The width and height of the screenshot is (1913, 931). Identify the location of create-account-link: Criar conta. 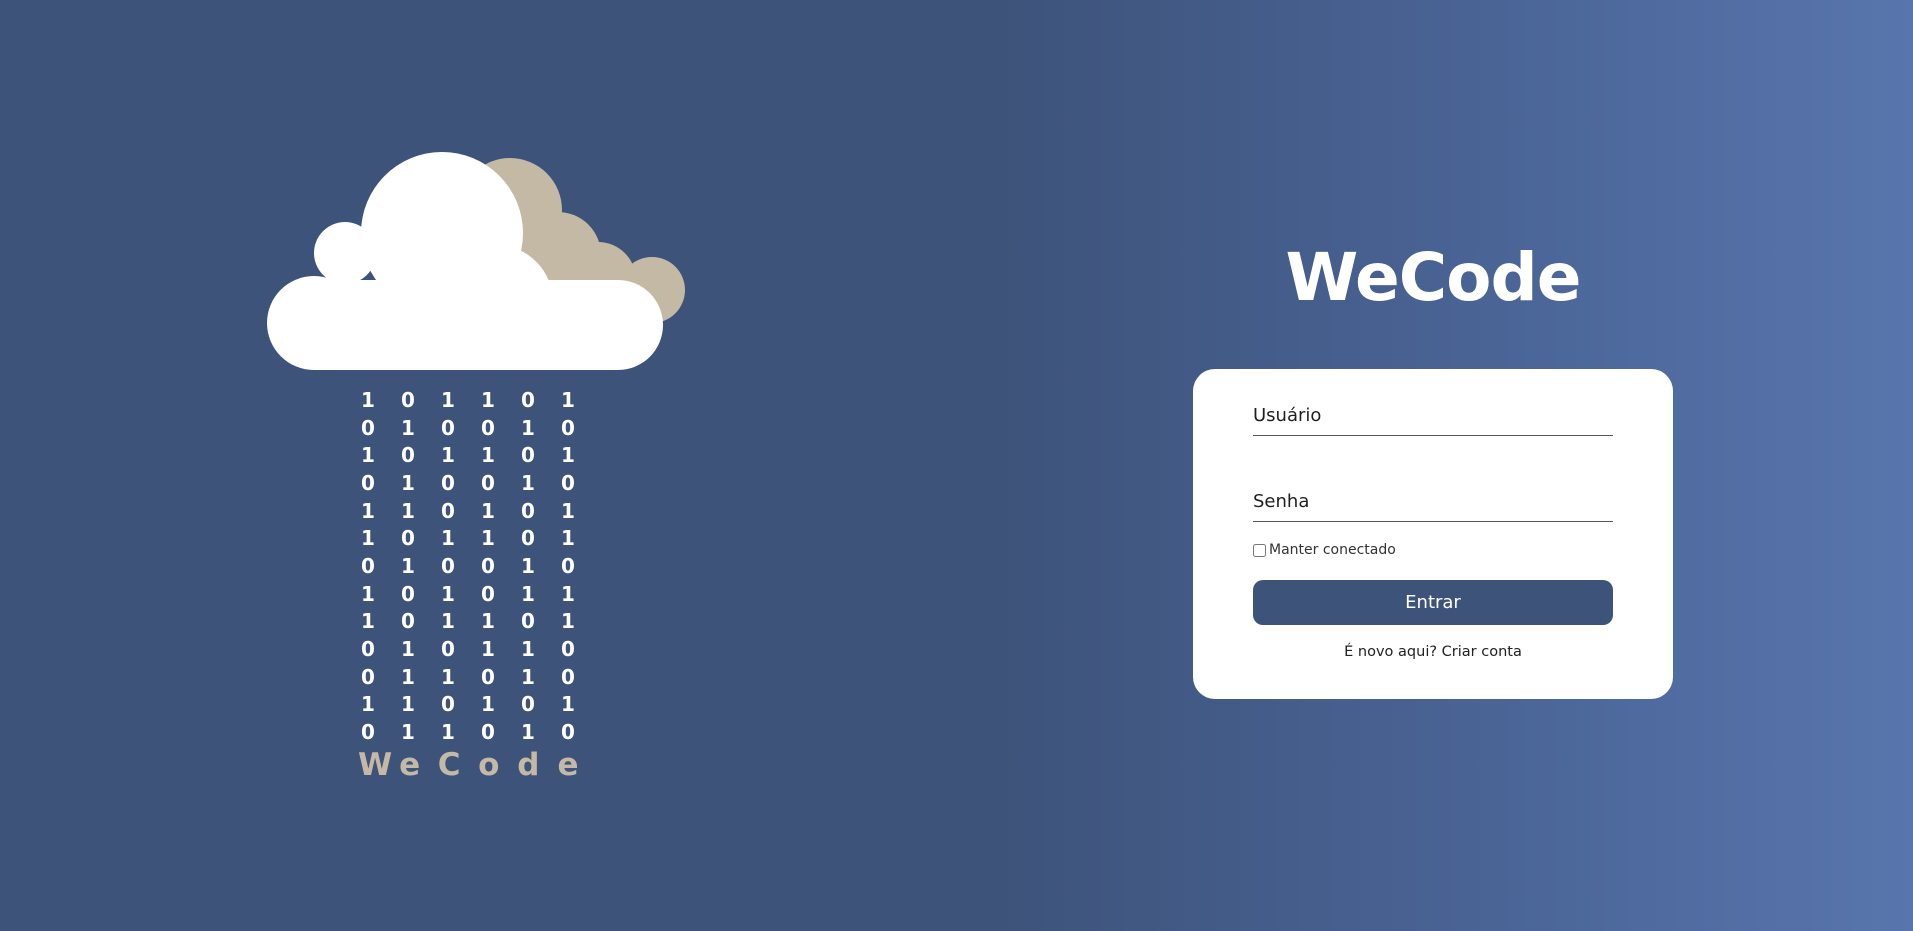
(1482, 652).